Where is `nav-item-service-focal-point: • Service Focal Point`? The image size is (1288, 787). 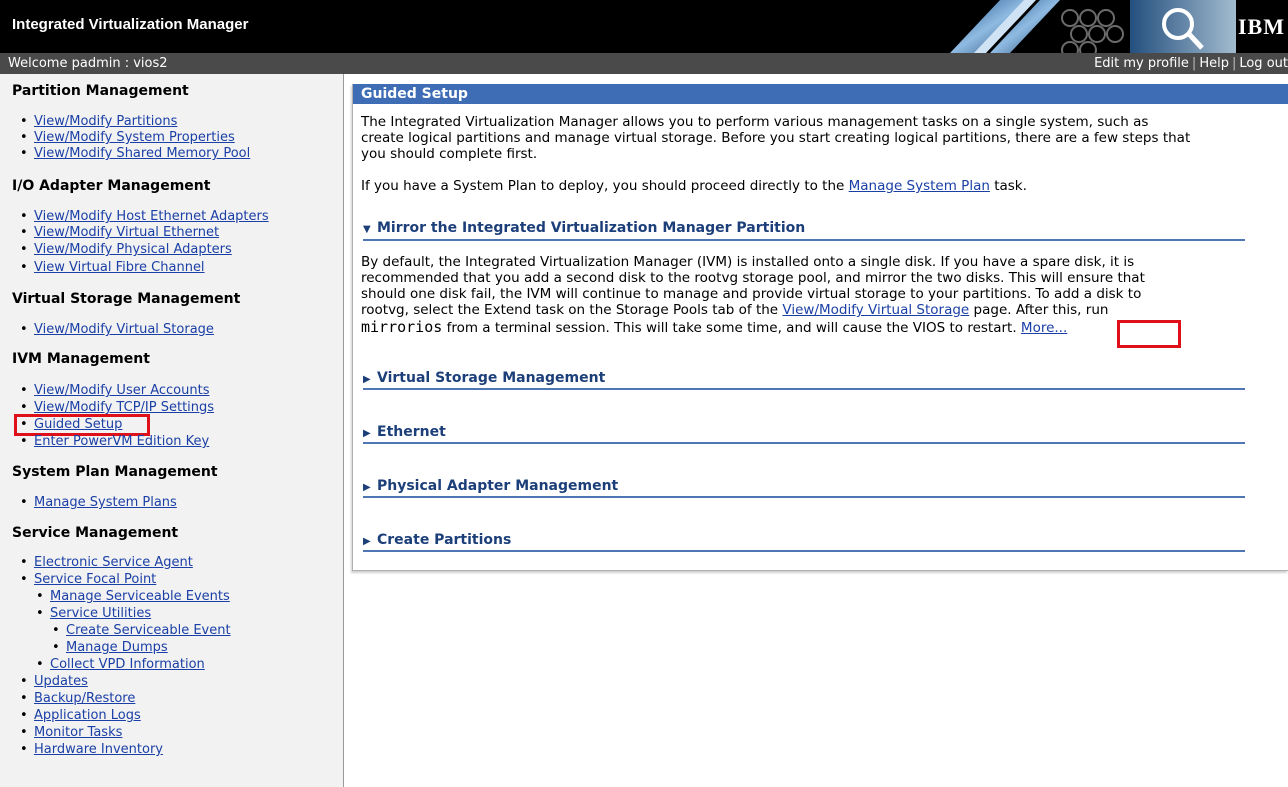
nav-item-service-focal-point: • Service Focal Point is located at coordinates (88, 580).